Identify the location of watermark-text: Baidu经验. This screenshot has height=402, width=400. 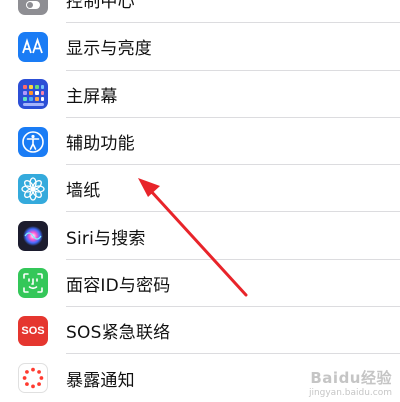
(351, 378).